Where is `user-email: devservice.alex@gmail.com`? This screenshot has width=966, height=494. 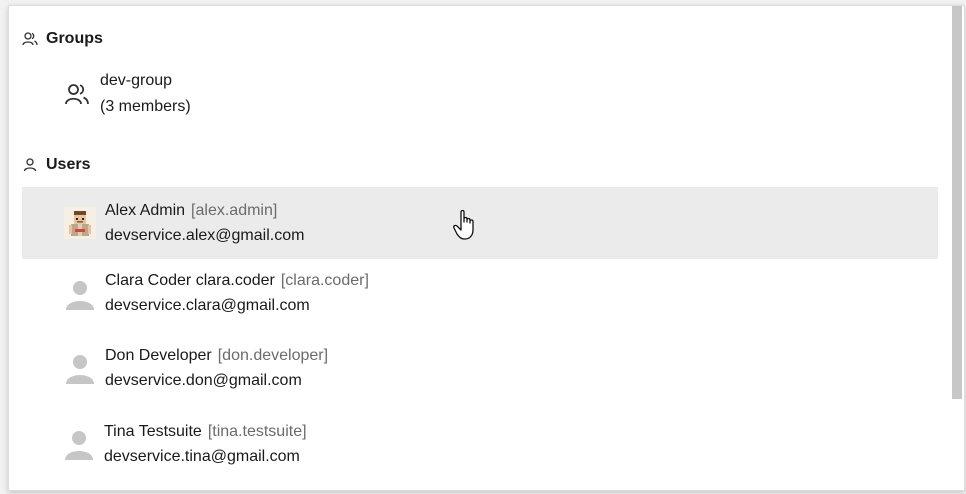
user-email: devservice.alex@gmail.com is located at coordinates (205, 235).